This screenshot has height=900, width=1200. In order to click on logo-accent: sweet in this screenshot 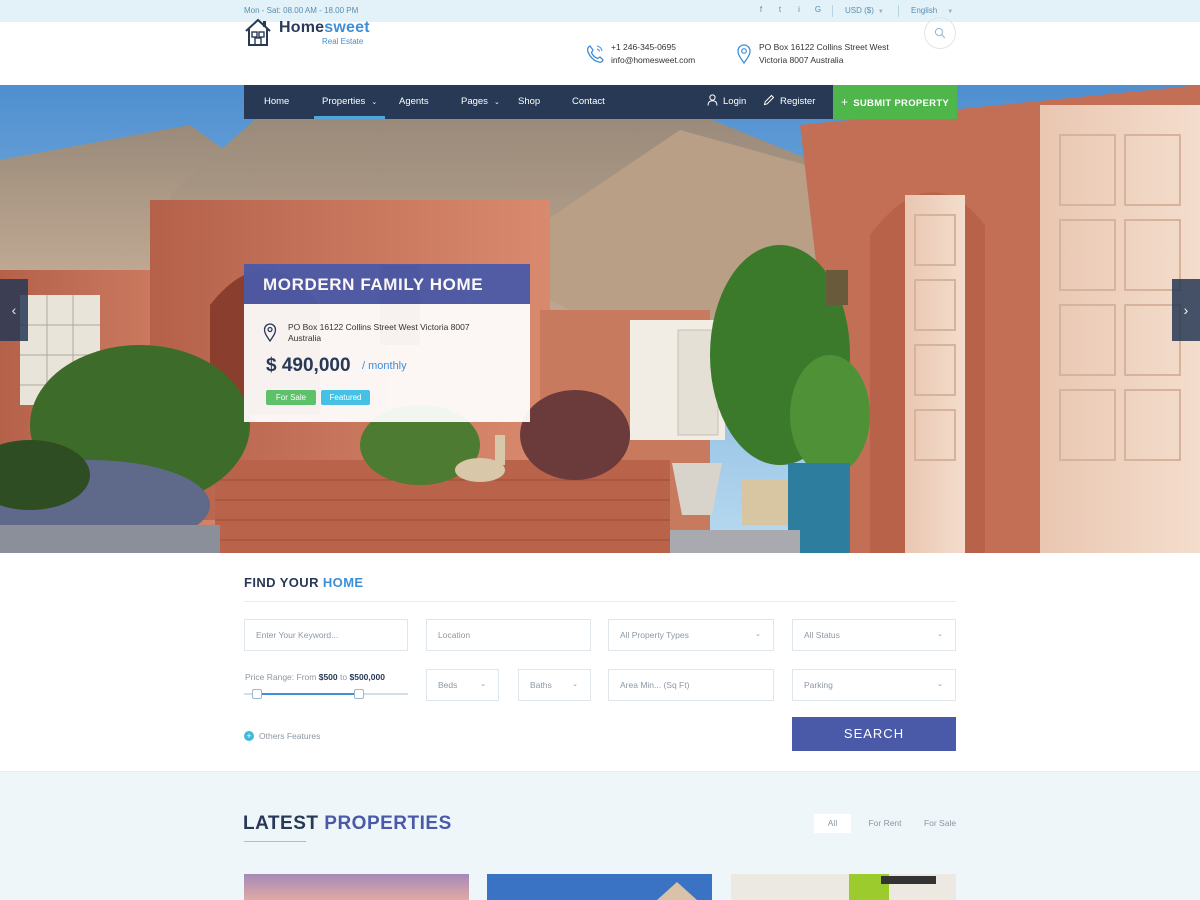, I will do `click(347, 27)`.